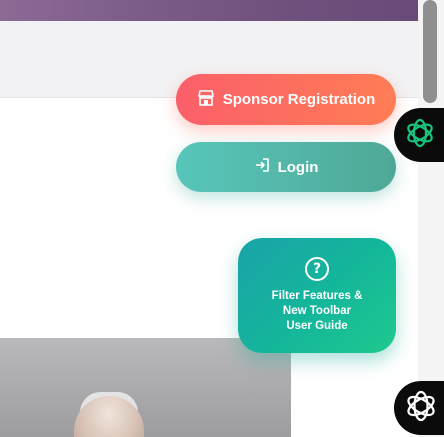 The height and width of the screenshot is (437, 444). I want to click on sponsor-registration-button: Sponsor Registration, so click(286, 99).